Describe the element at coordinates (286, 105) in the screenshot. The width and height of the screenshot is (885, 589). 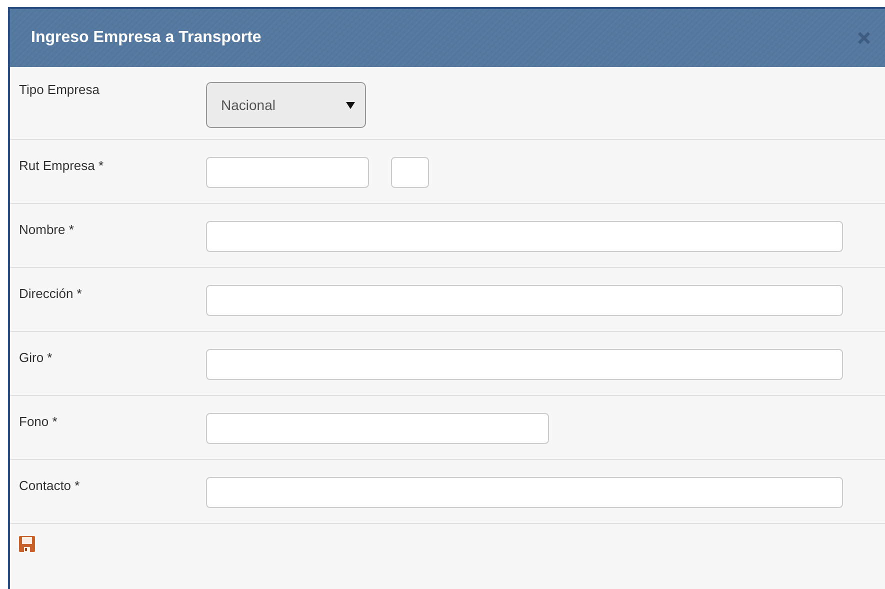
I see `type-dropdown: Nacional` at that location.